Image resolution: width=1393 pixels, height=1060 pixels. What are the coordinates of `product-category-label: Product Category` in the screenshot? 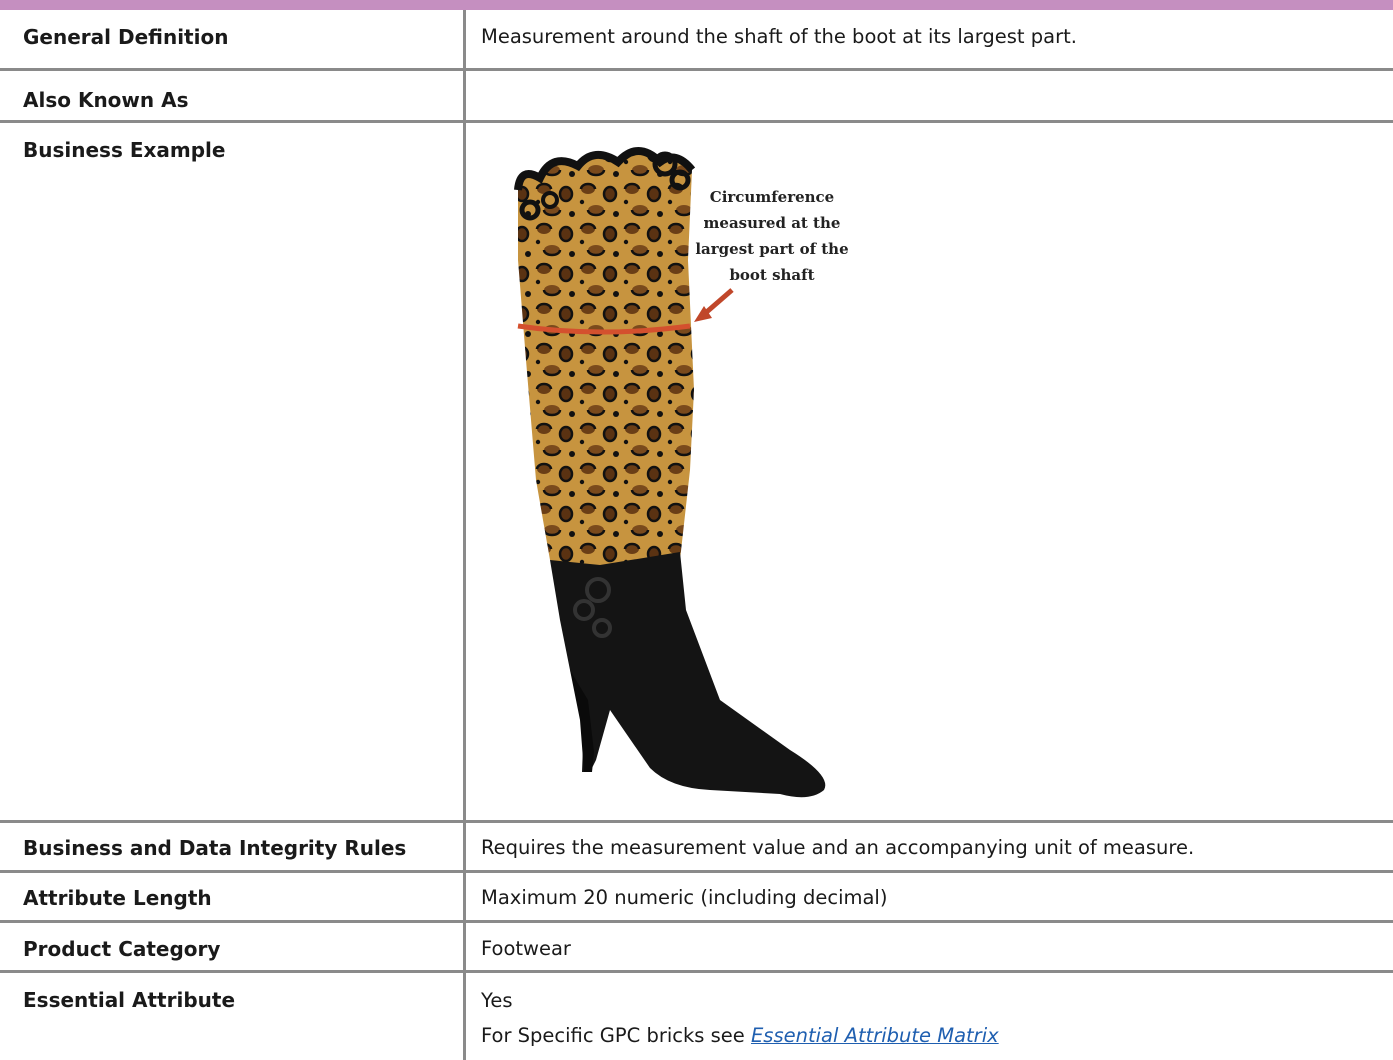 It's located at (122, 949).